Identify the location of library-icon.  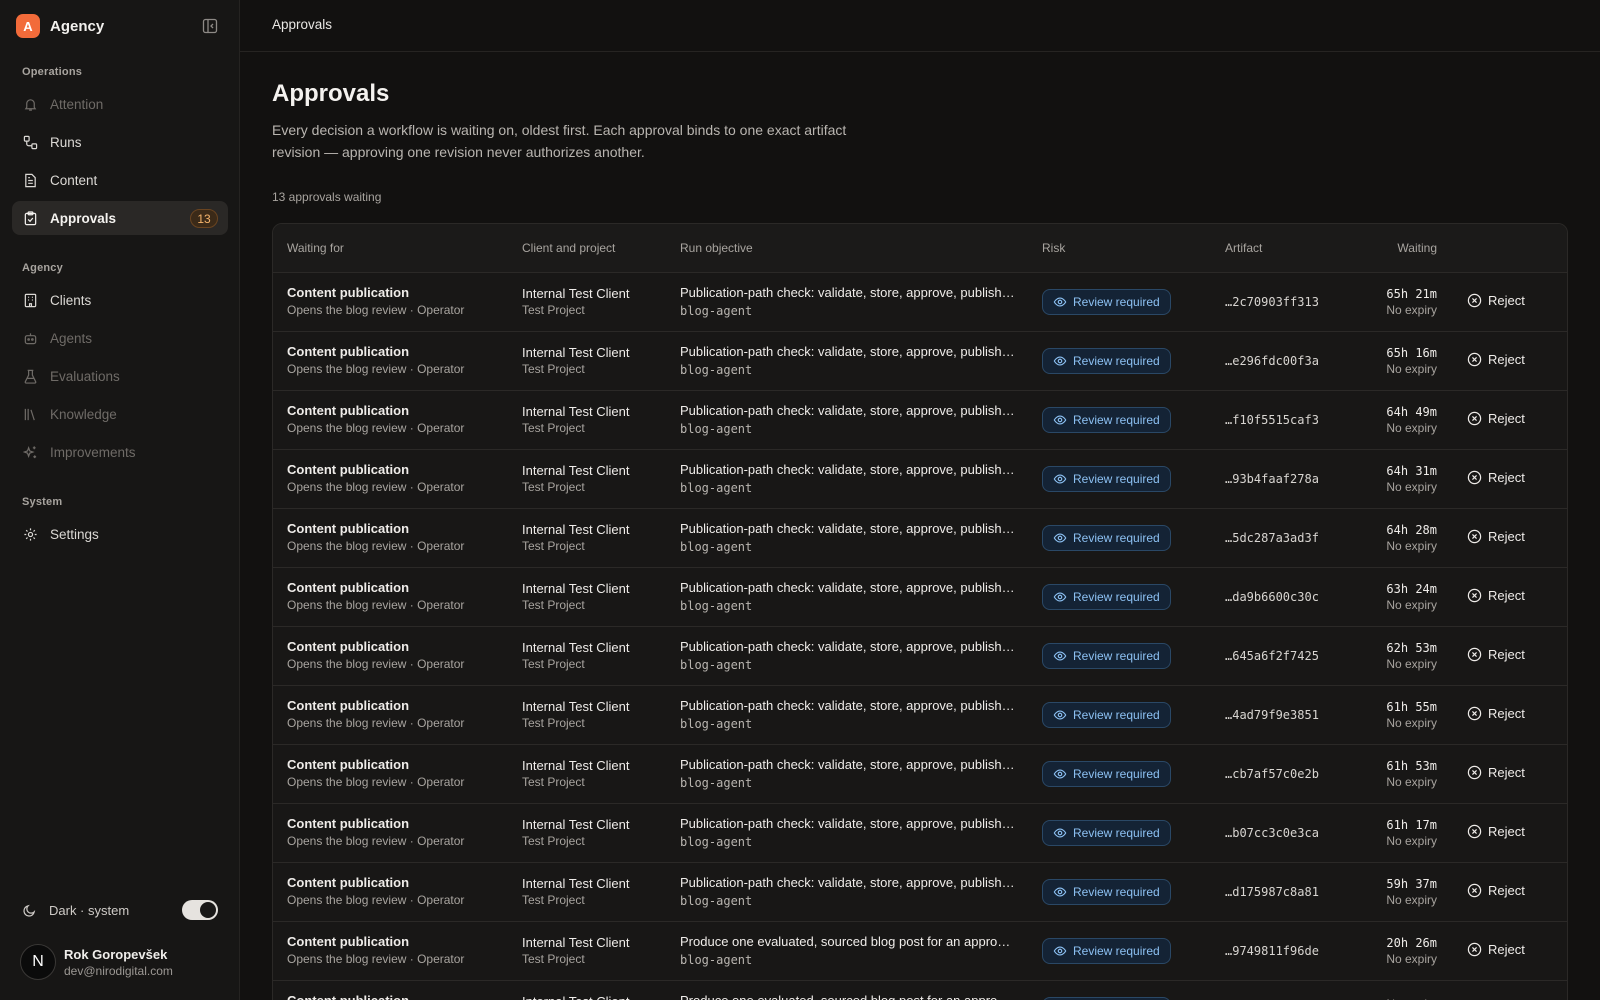
(30, 414).